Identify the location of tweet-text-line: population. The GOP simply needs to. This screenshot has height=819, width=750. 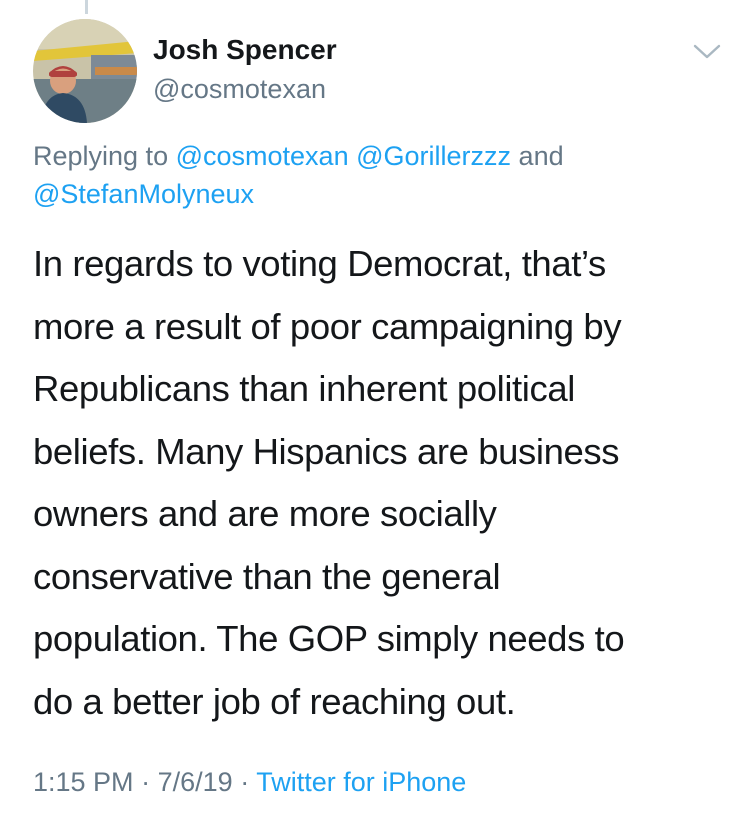
(329, 638).